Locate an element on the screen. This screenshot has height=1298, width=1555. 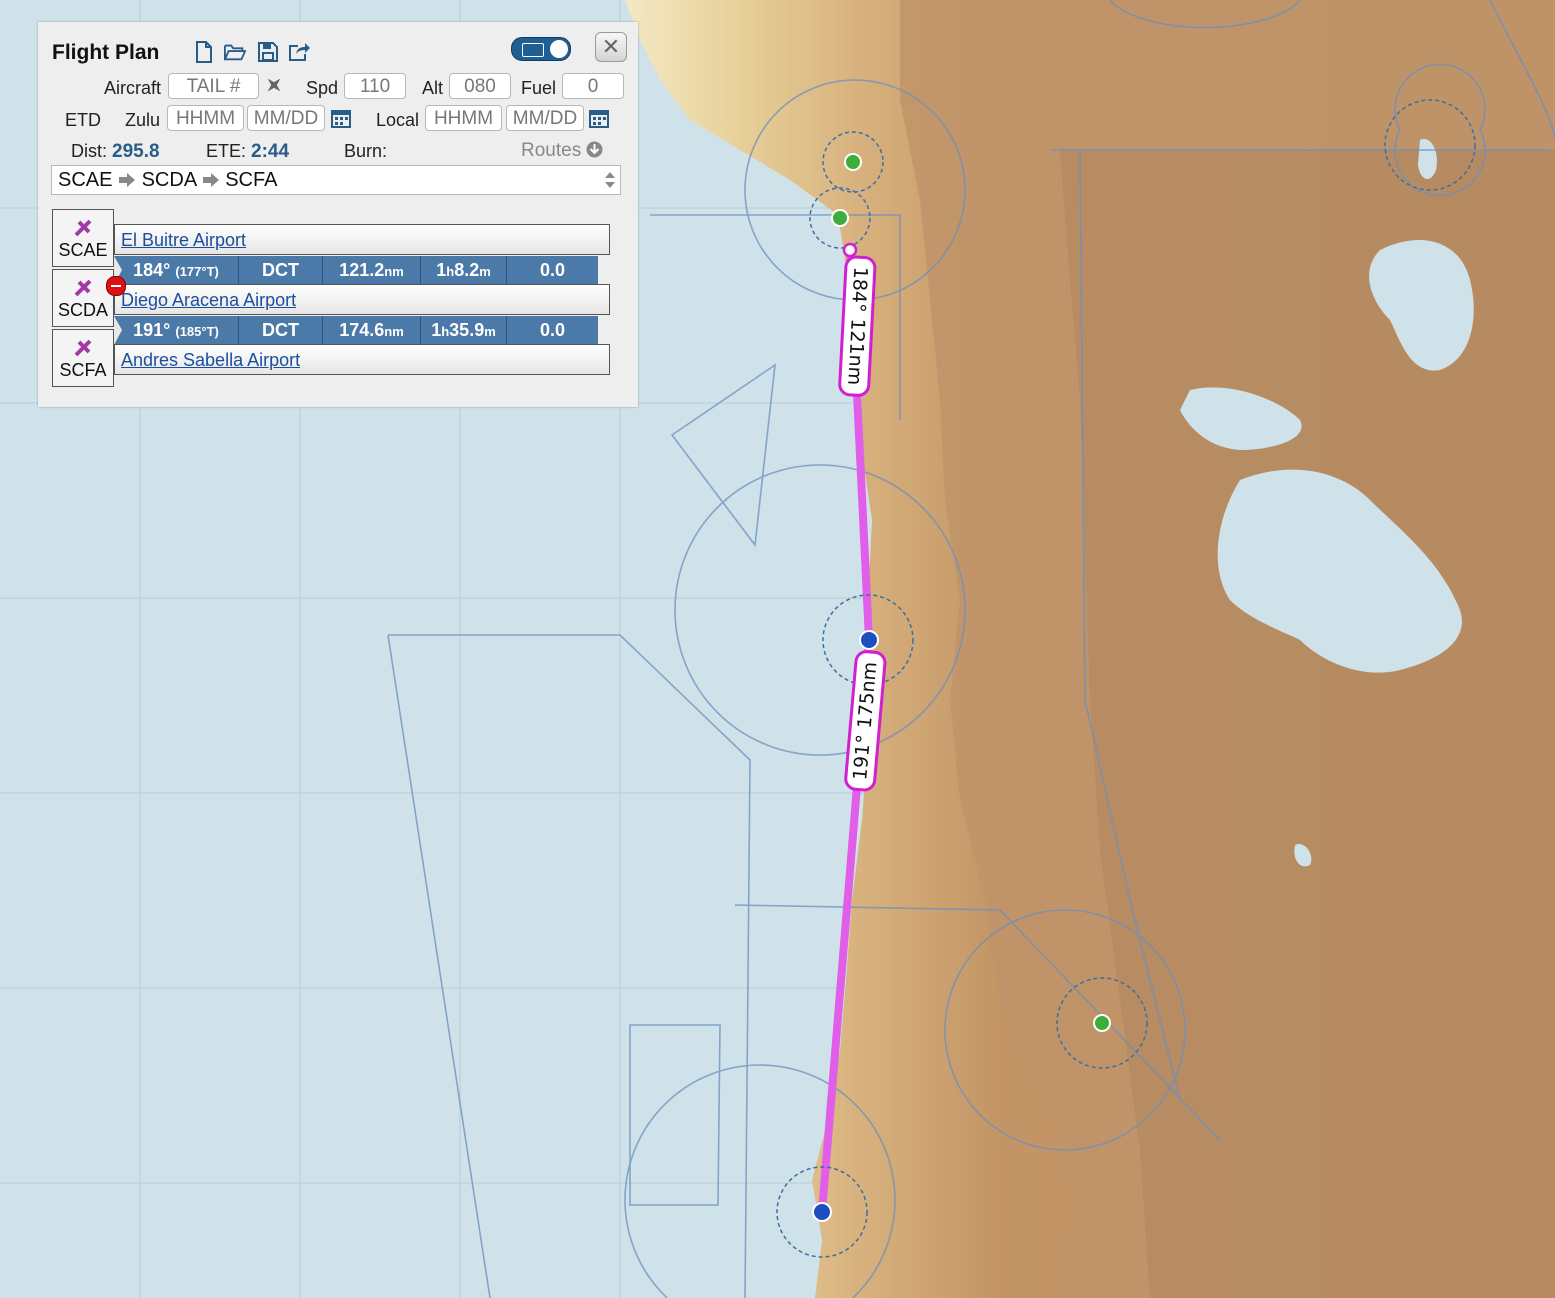
zulu-label: Zulu is located at coordinates (143, 120).